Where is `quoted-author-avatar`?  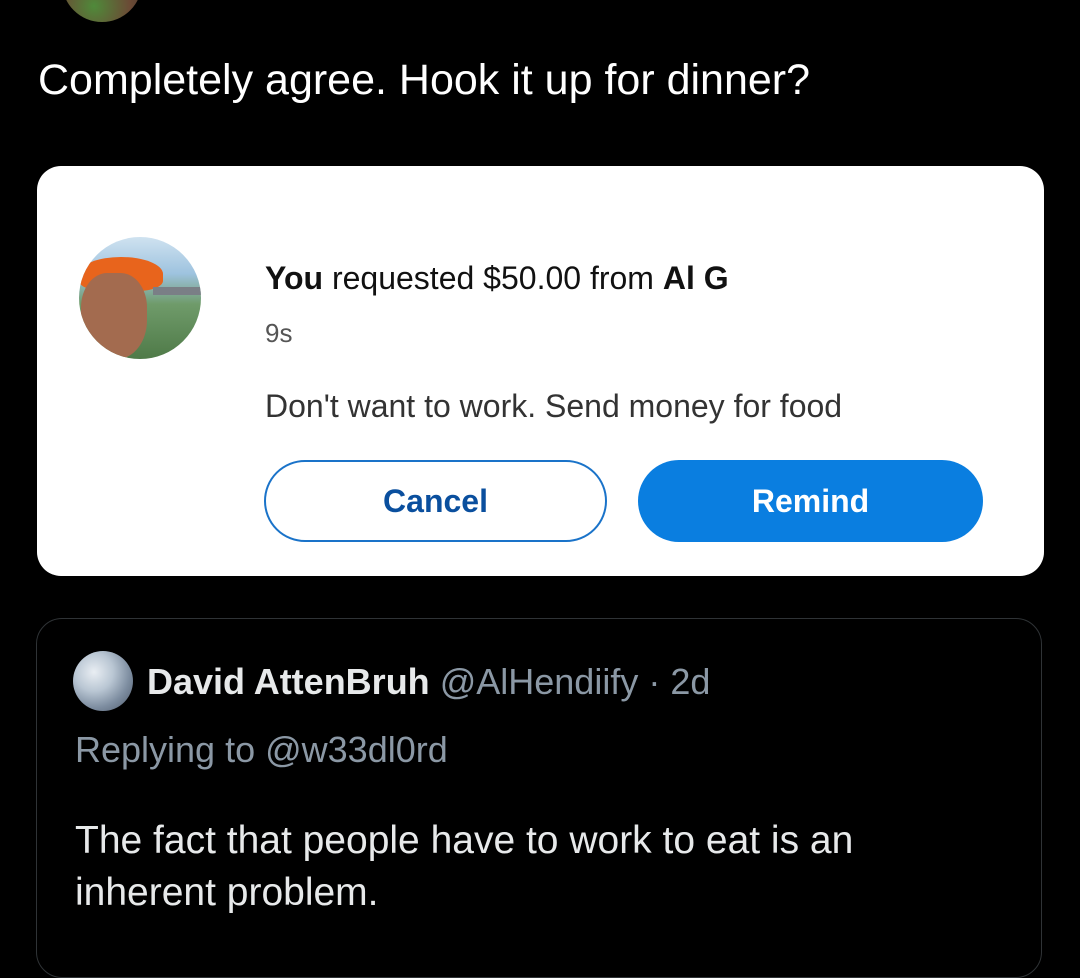
quoted-author-avatar is located at coordinates (103, 681).